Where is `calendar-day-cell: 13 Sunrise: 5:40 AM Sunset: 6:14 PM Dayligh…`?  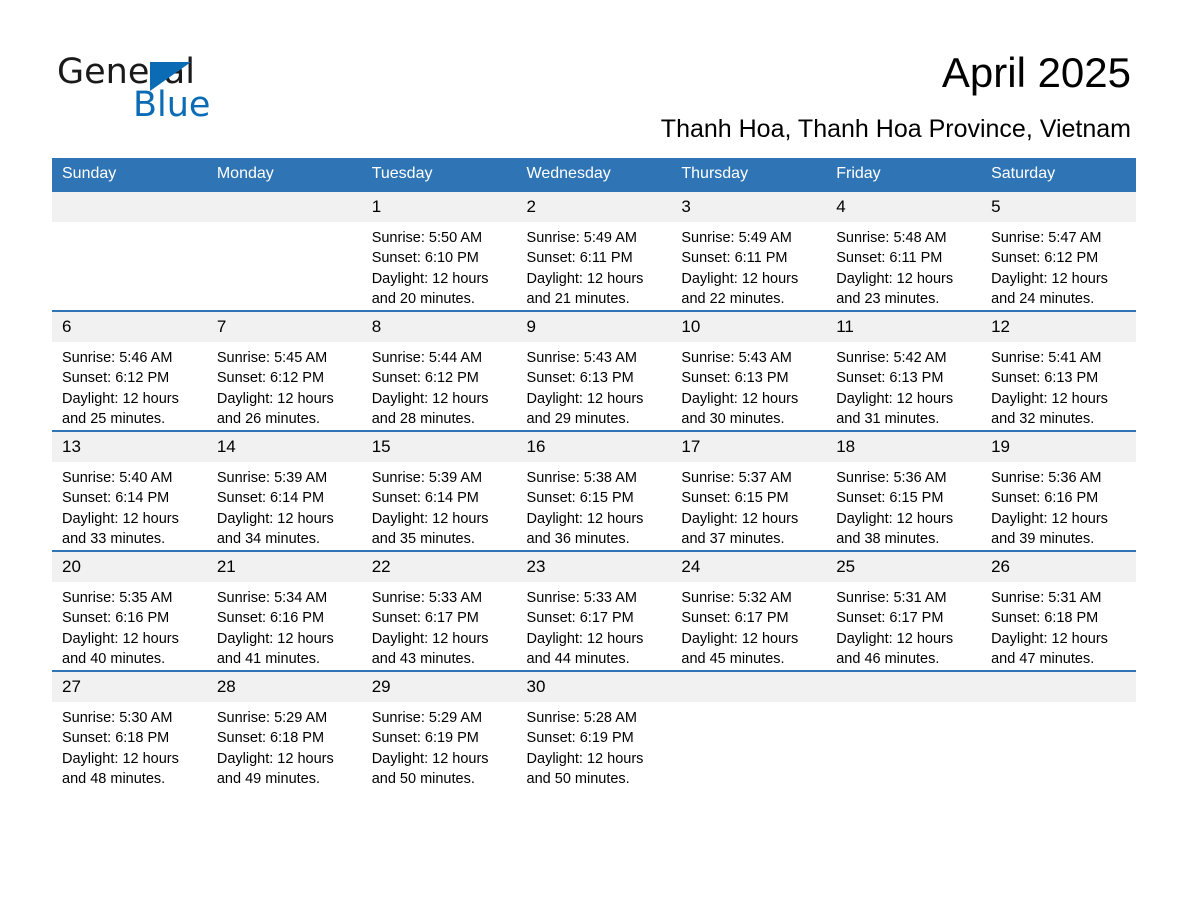 calendar-day-cell: 13 Sunrise: 5:40 AM Sunset: 6:14 PM Dayligh… is located at coordinates (129, 490).